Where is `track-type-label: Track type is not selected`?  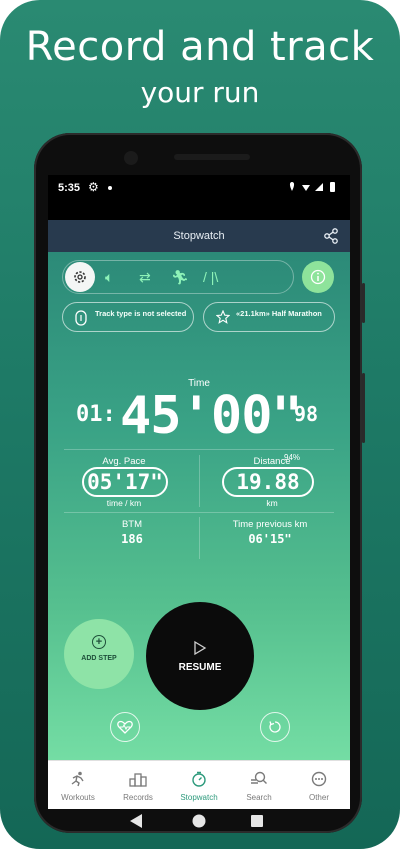 track-type-label: Track type is not selected is located at coordinates (141, 313).